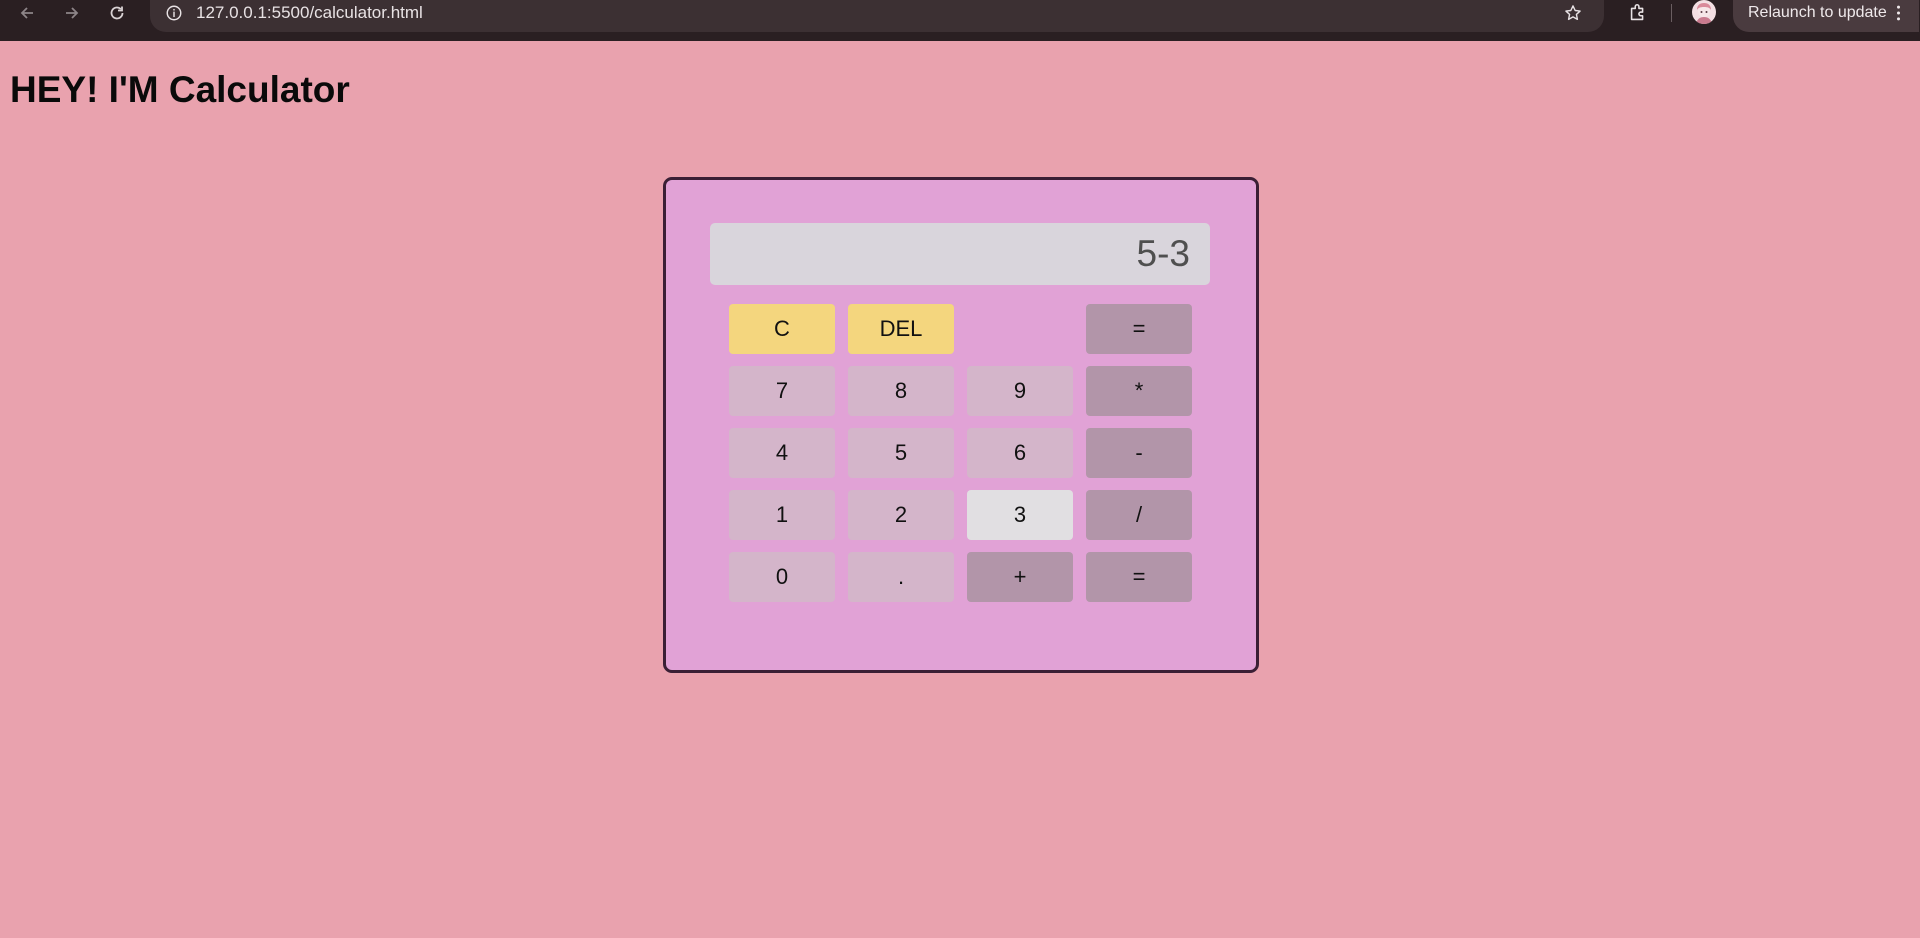 This screenshot has width=1920, height=938. I want to click on toolbar-divider, so click(1671, 13).